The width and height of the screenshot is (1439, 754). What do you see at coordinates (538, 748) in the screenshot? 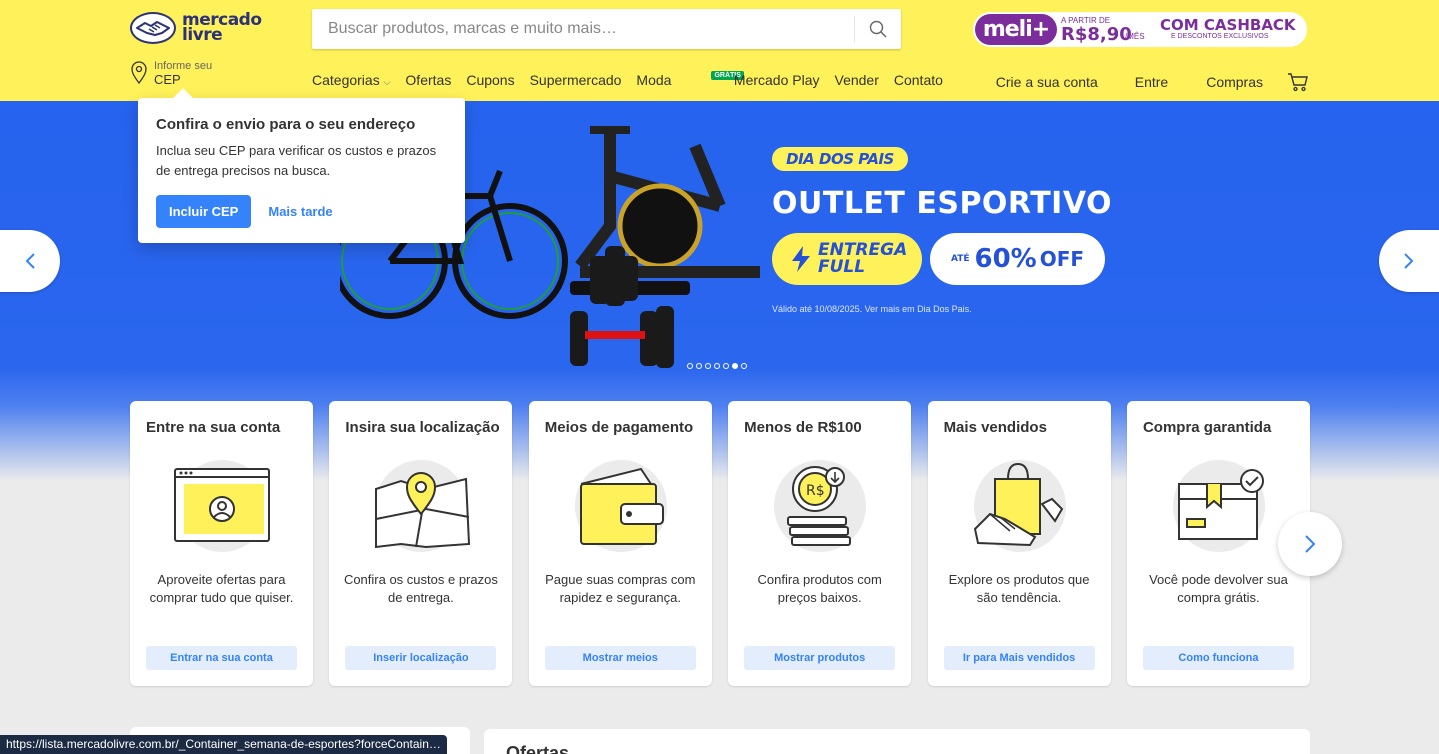
I see `offers-title: Ofertas` at bounding box center [538, 748].